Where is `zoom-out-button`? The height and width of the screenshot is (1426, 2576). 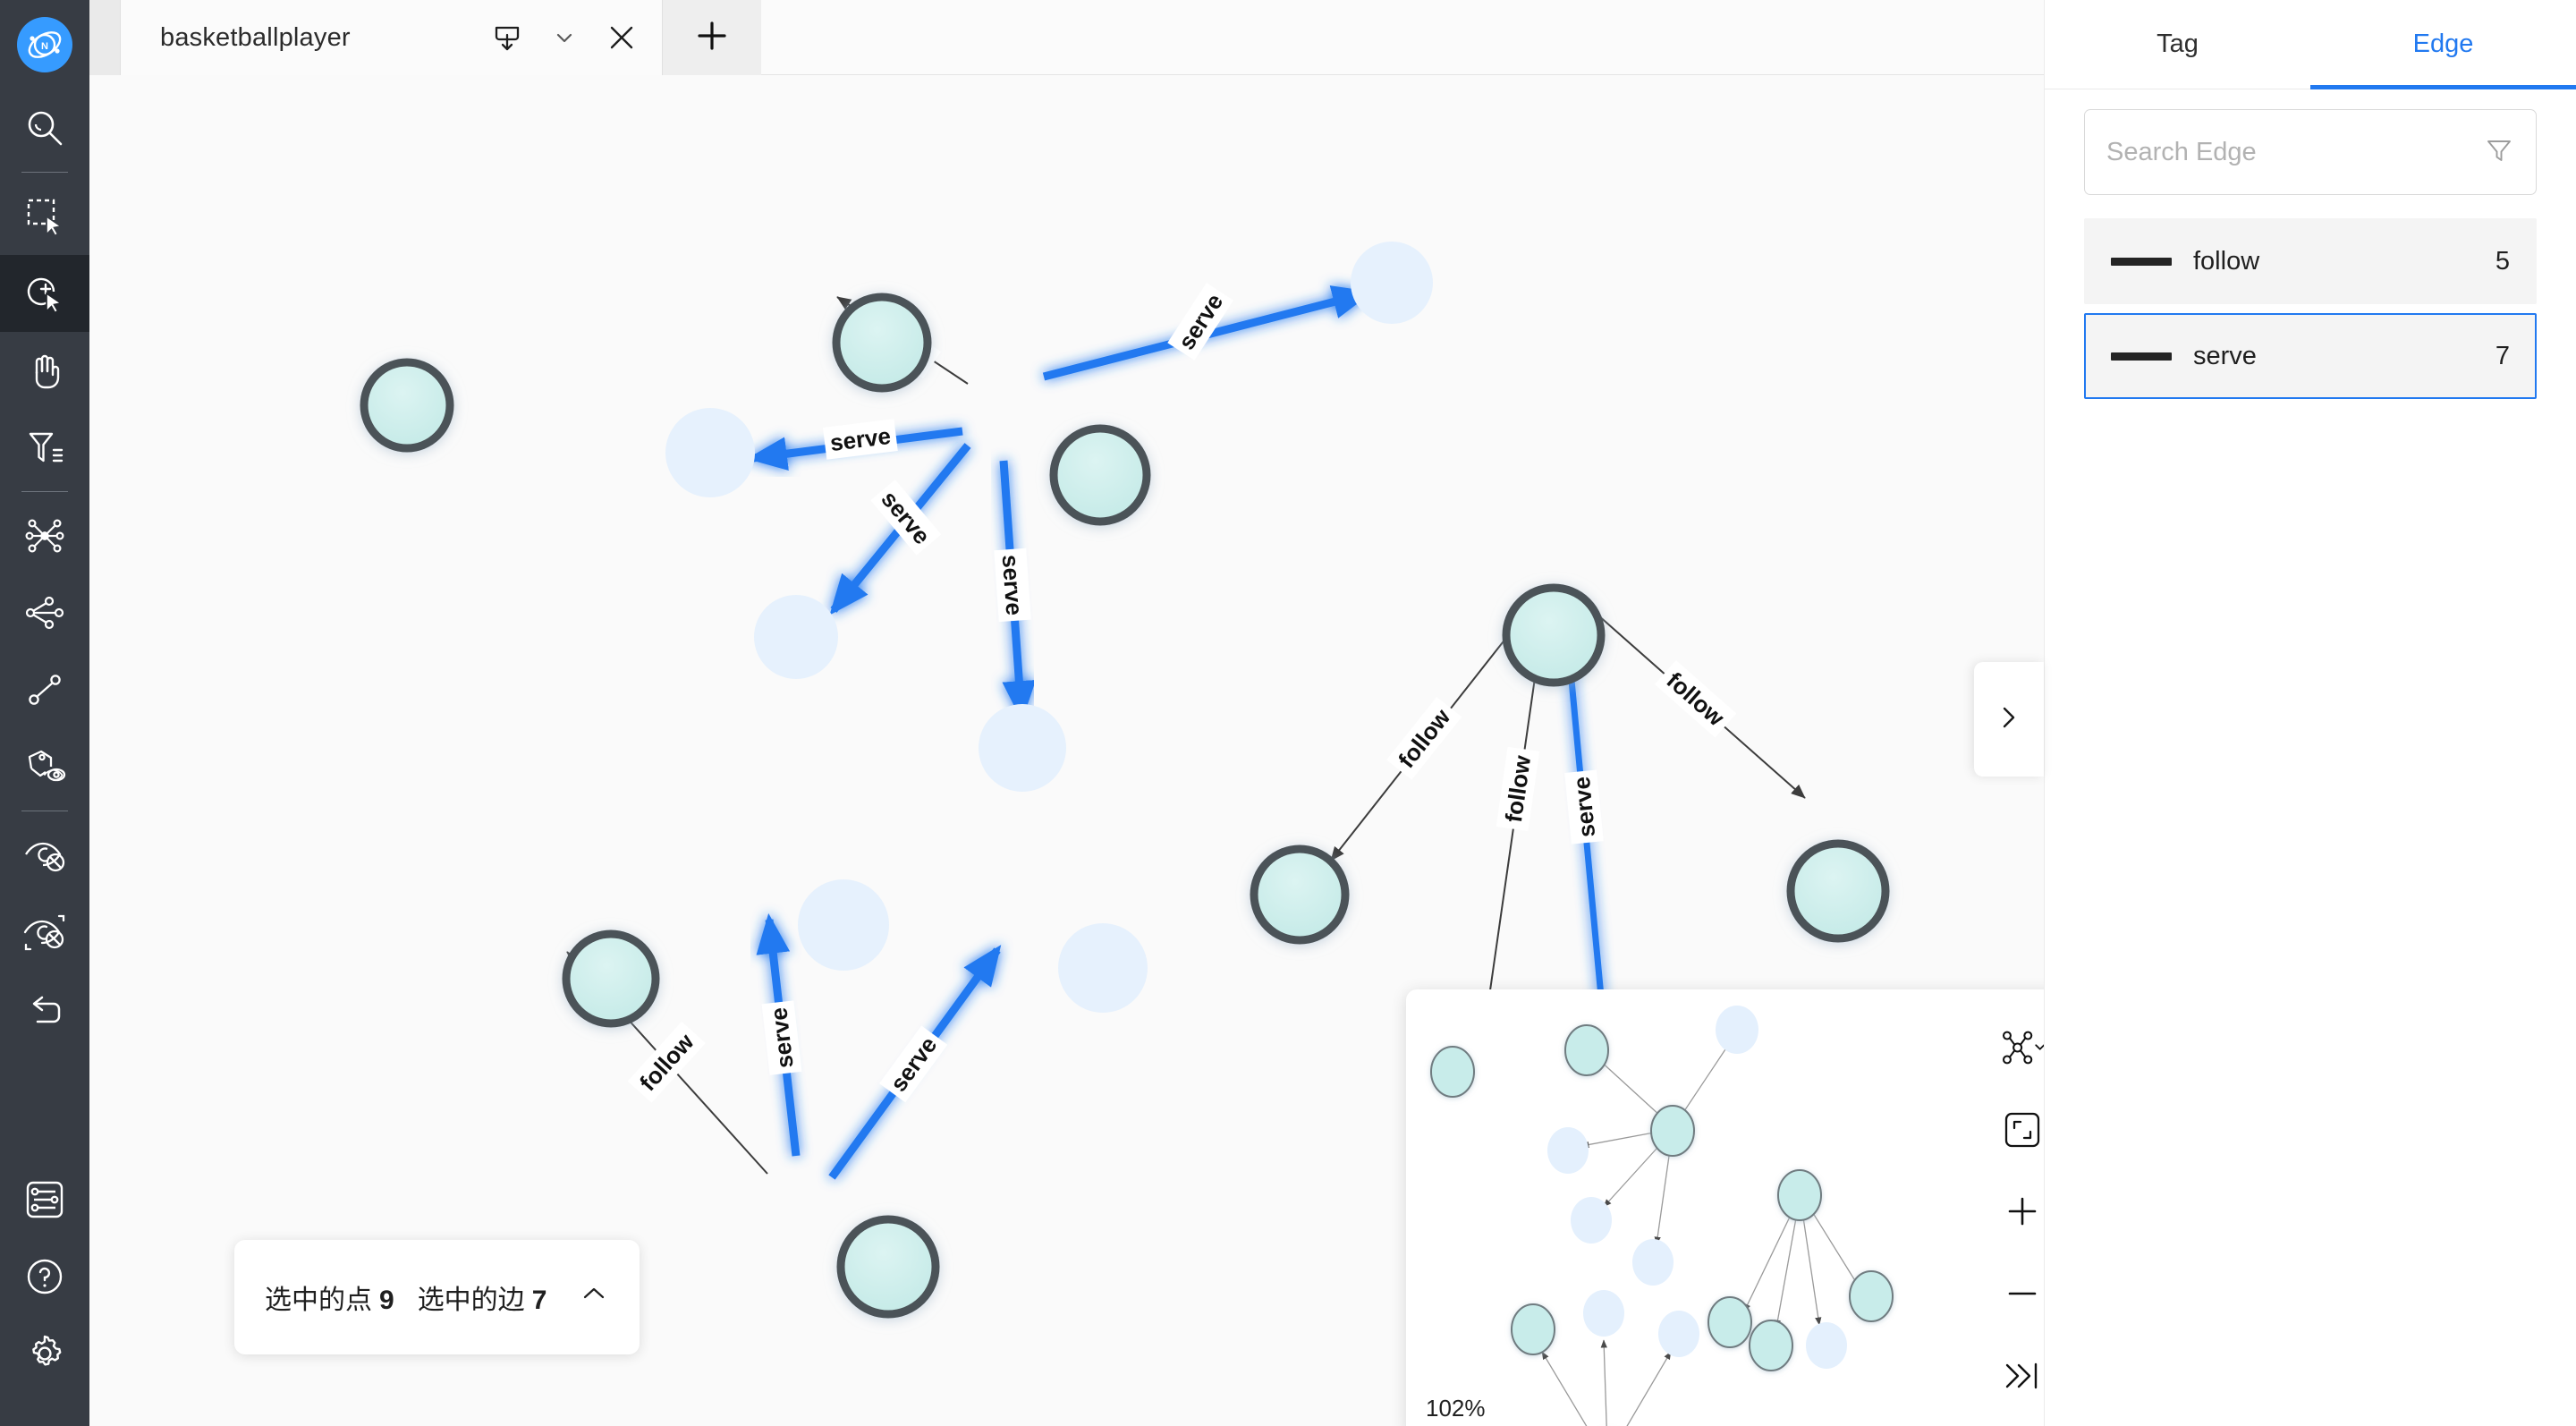
zoom-out-button is located at coordinates (2007, 1296).